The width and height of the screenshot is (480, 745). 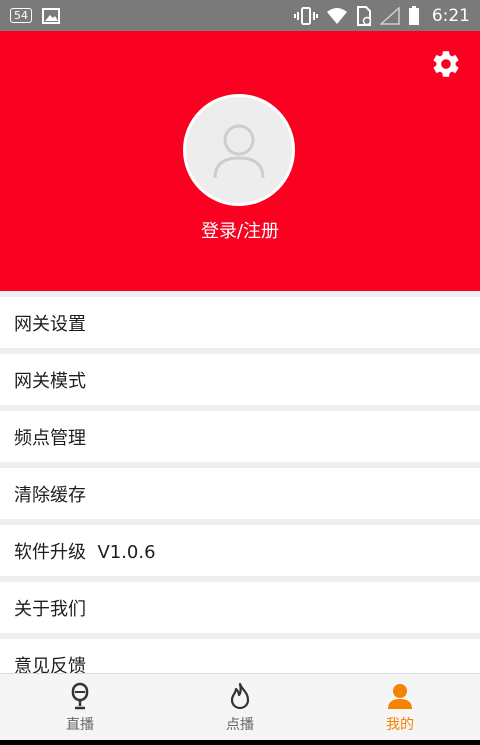 What do you see at coordinates (400, 724) in the screenshot?
I see `tab-mine-label: 我的` at bounding box center [400, 724].